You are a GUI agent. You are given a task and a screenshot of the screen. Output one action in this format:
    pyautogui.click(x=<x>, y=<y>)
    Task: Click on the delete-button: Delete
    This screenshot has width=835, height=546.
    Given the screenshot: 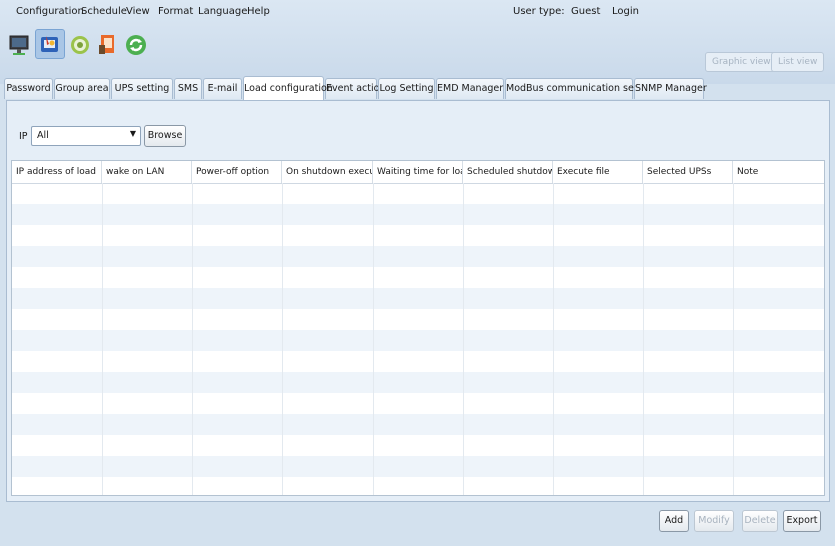 What is the action you would take?
    pyautogui.click(x=760, y=521)
    